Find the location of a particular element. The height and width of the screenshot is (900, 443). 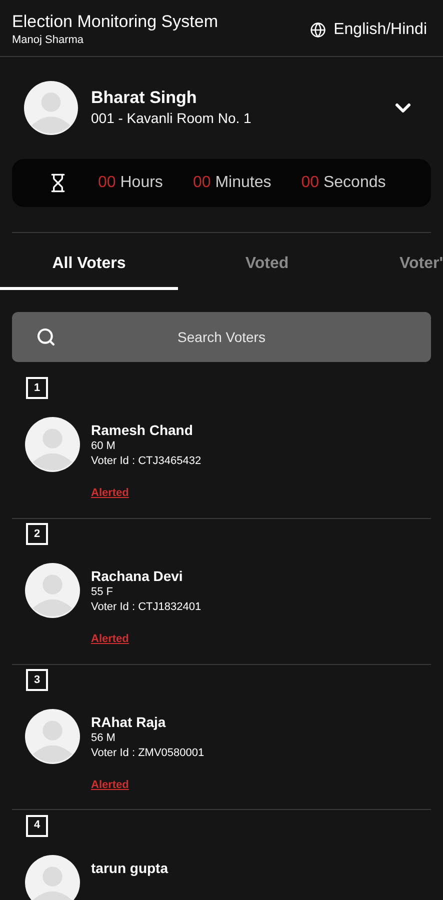

tab: Voted is located at coordinates (267, 265).